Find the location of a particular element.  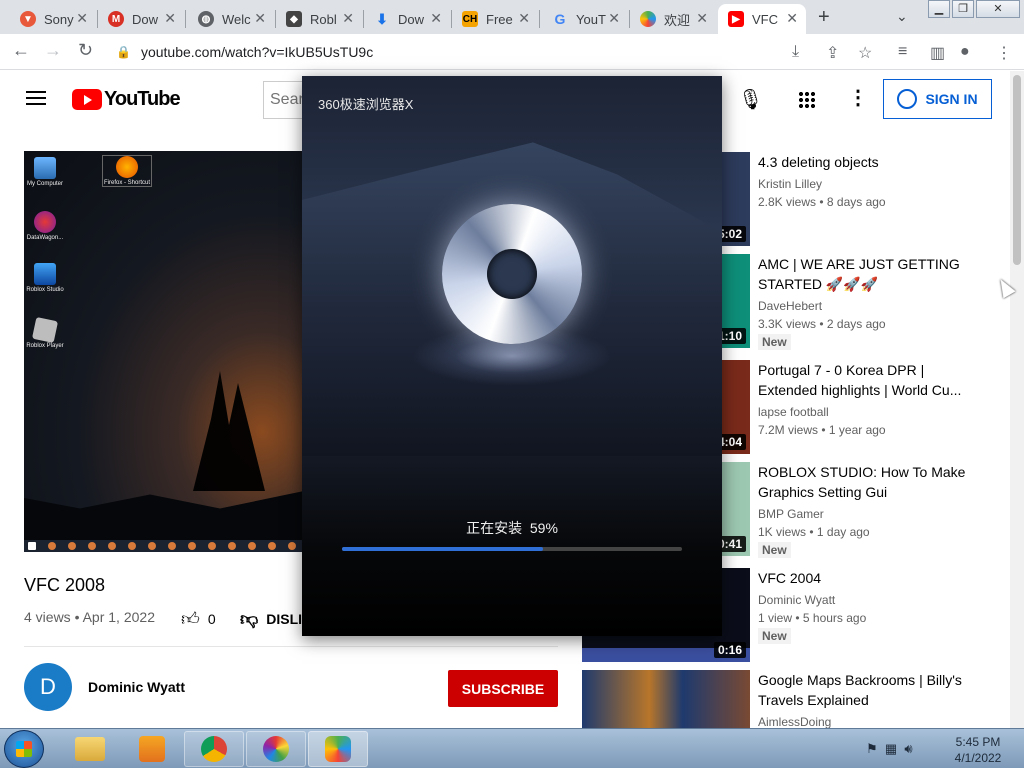

dislike-button: 👎︎ DISLI is located at coordinates (271, 619).